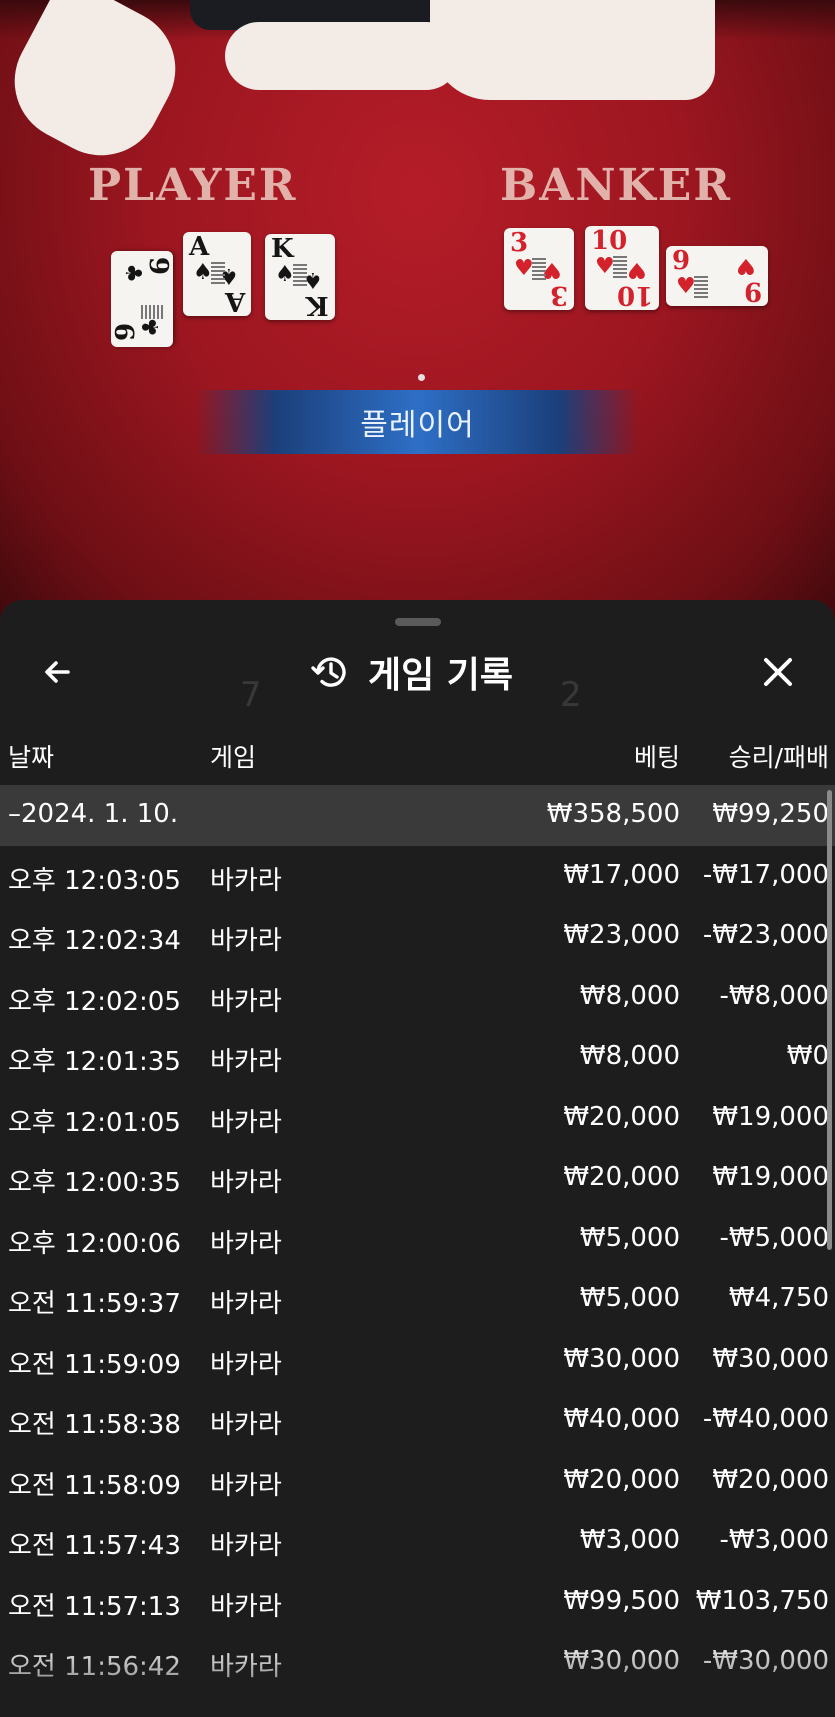 This screenshot has height=1717, width=835. I want to click on row-time: 오후 12:00:06, so click(94, 1243).